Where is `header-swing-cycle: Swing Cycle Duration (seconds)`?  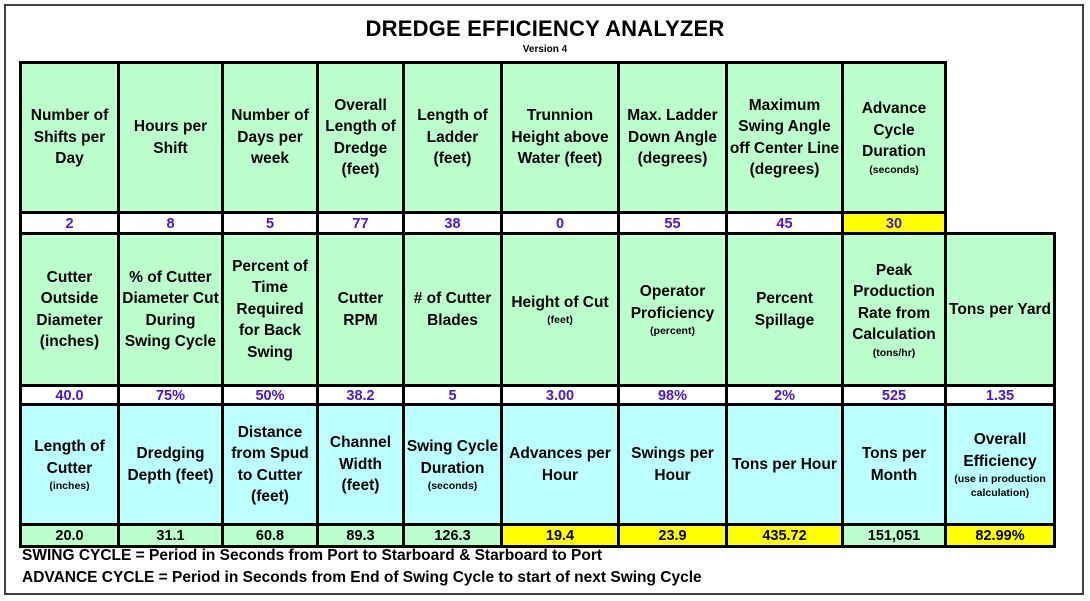 header-swing-cycle: Swing Cycle Duration (seconds) is located at coordinates (452, 464).